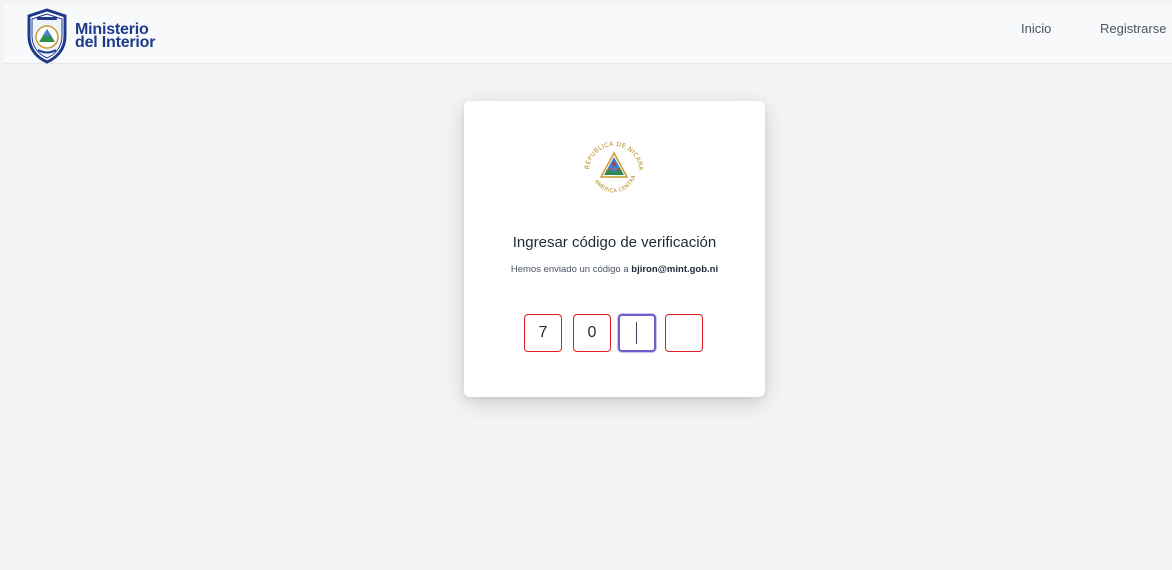 This screenshot has width=1172, height=570. Describe the element at coordinates (1036, 28) in the screenshot. I see `nav-link-inicio: Inicio` at that location.